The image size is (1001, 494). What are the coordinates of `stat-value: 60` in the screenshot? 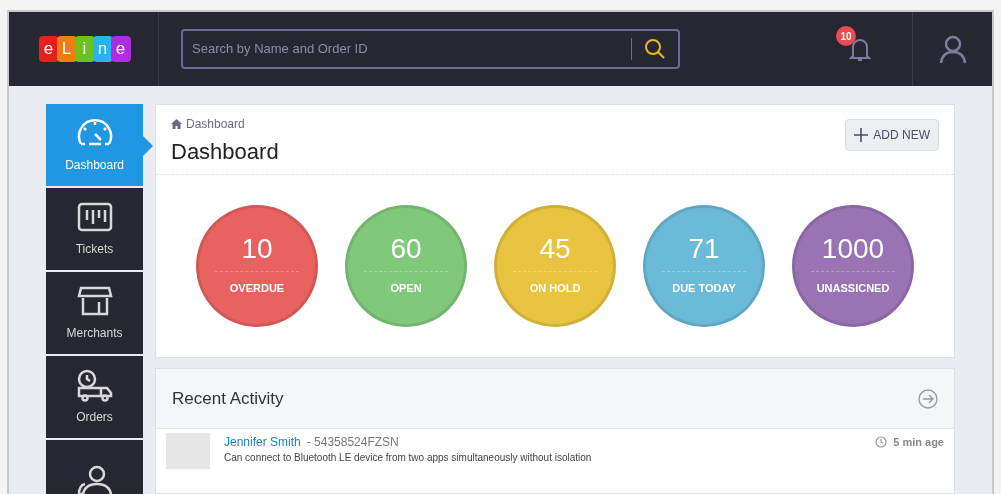 It's located at (406, 249).